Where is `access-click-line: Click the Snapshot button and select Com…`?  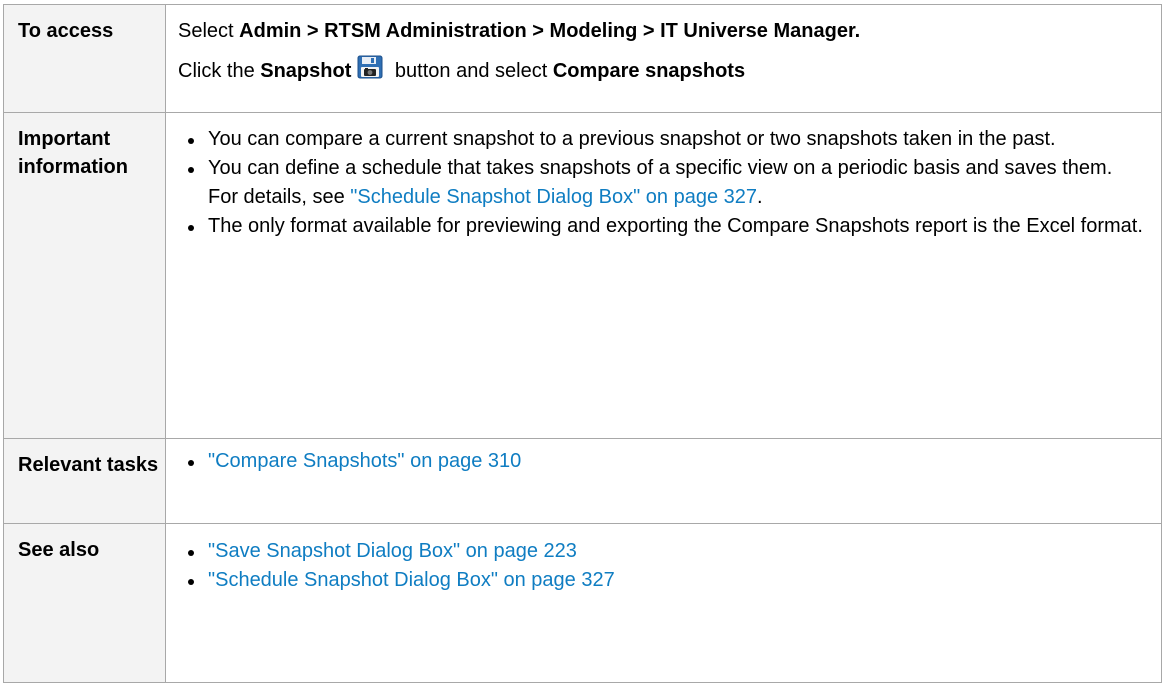
access-click-line: Click the Snapshot button and select Com… is located at coordinates (662, 70).